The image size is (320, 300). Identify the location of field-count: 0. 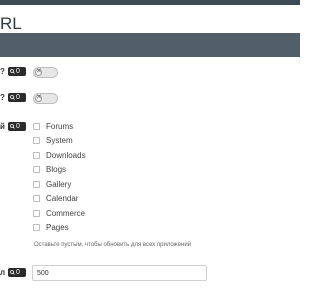
(18, 272).